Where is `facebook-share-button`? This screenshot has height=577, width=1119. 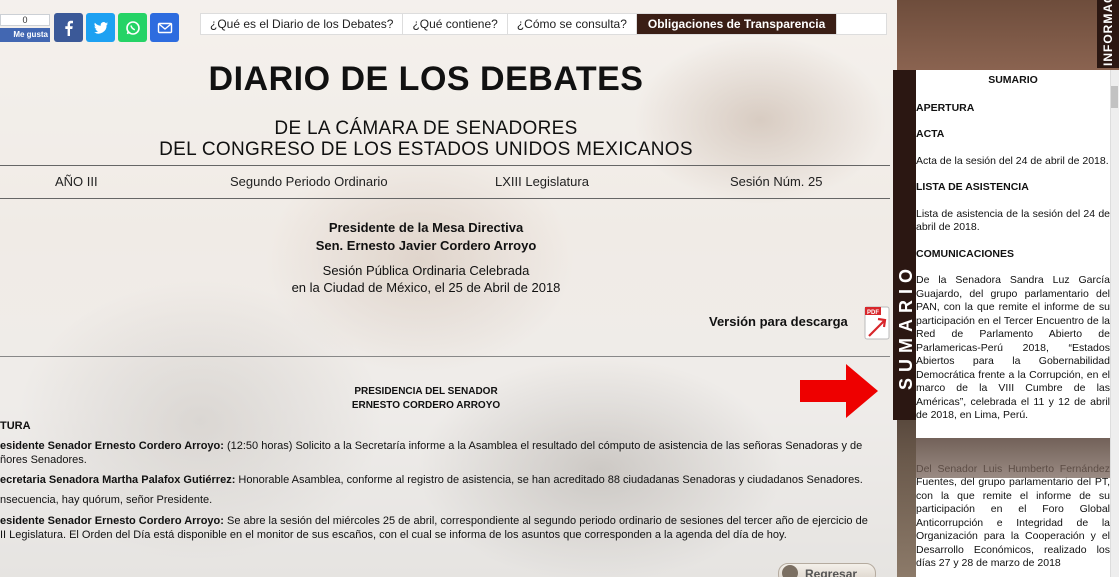 facebook-share-button is located at coordinates (68, 27).